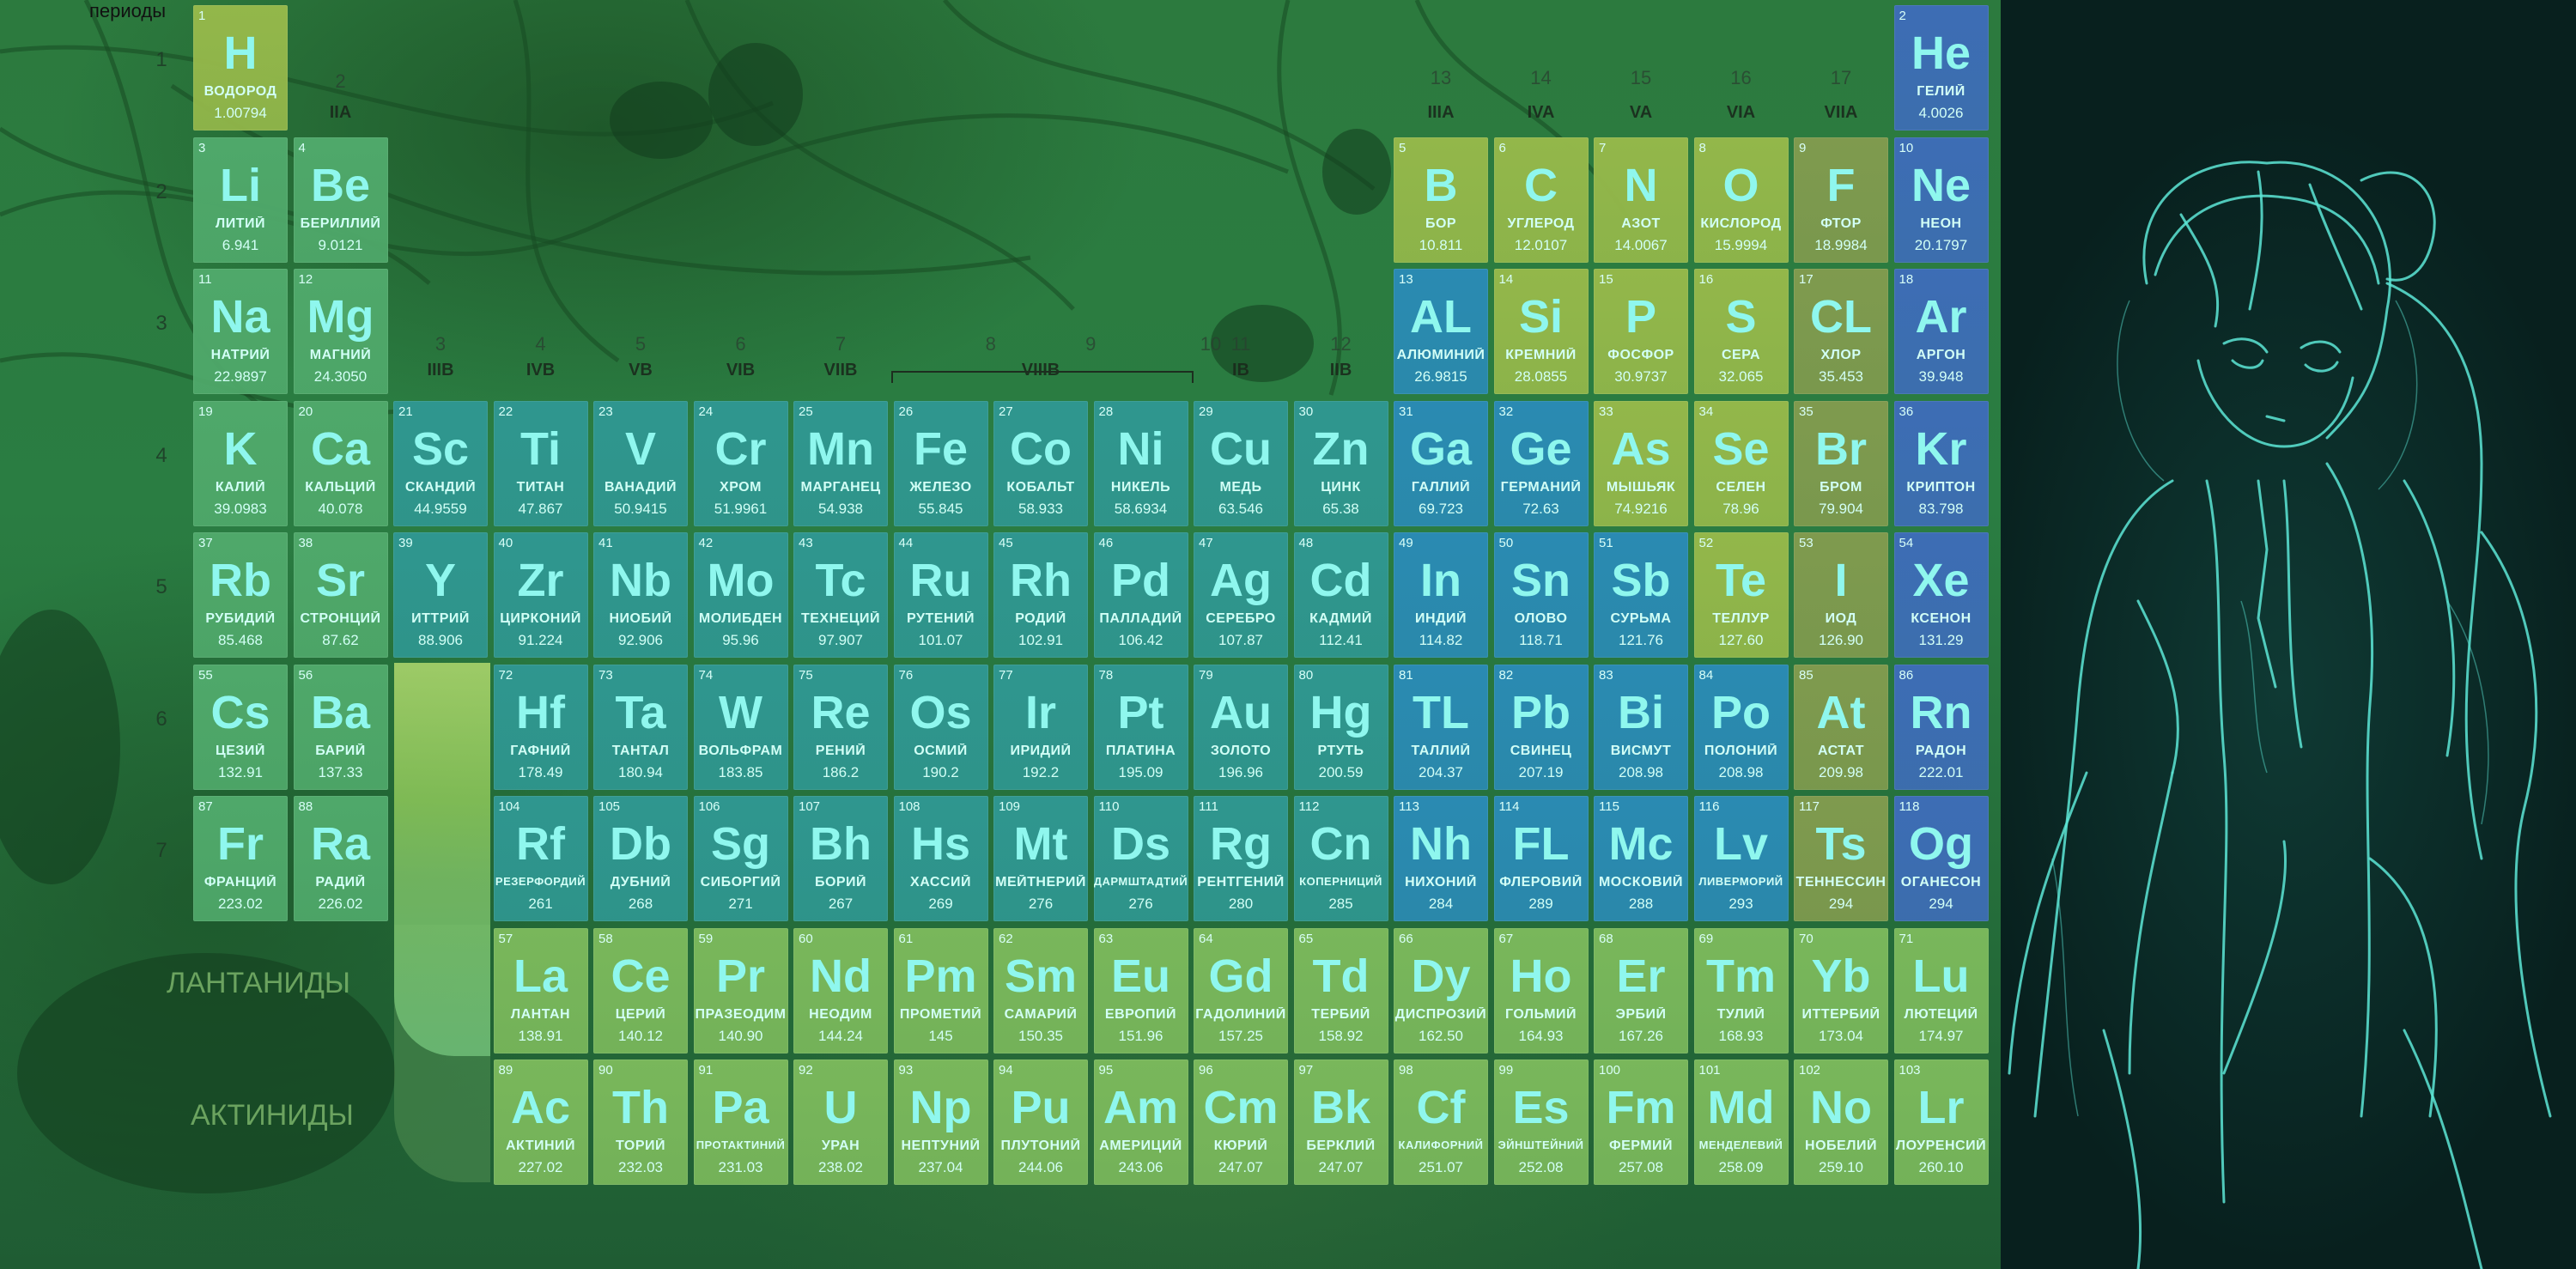 This screenshot has height=1269, width=2576. I want to click on element-mass: 243.06, so click(1140, 1167).